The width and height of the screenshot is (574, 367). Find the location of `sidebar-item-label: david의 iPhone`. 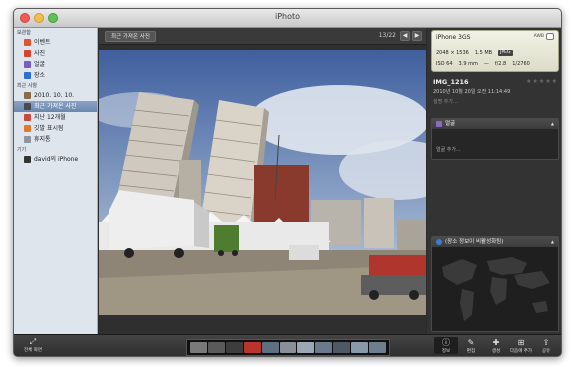

sidebar-item-label: david의 iPhone is located at coordinates (56, 159).